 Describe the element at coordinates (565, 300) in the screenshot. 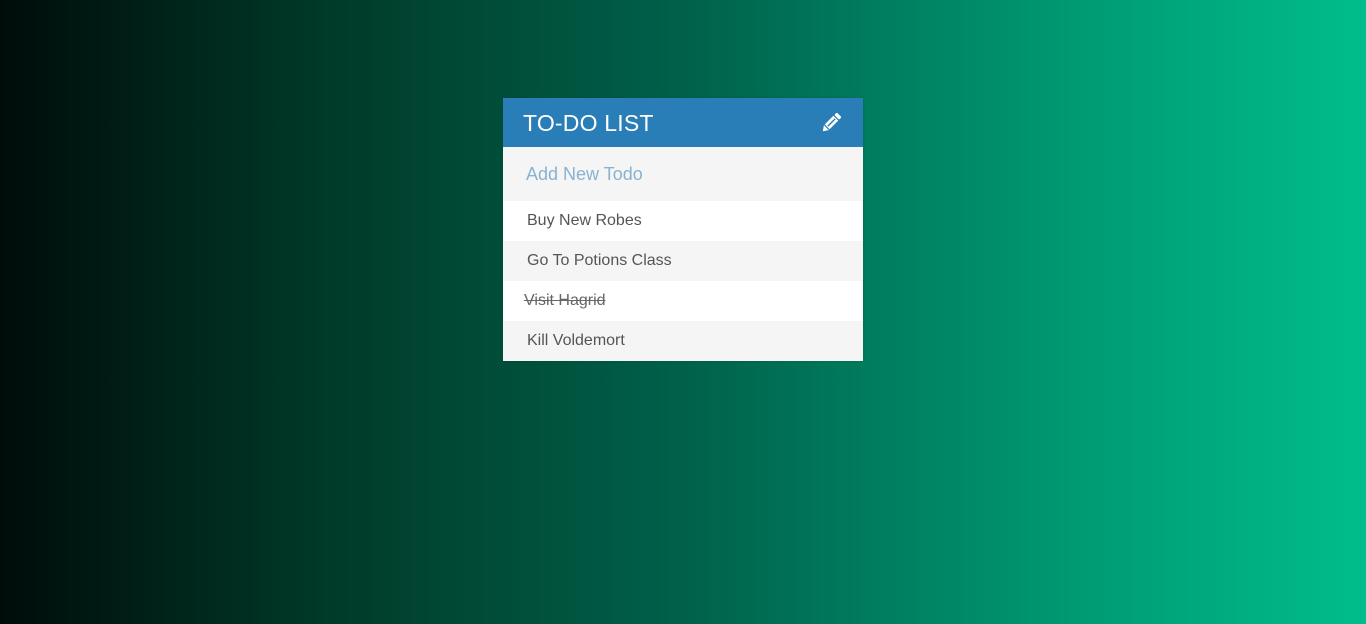

I see `todo-item-text: Visit Hagrid` at that location.